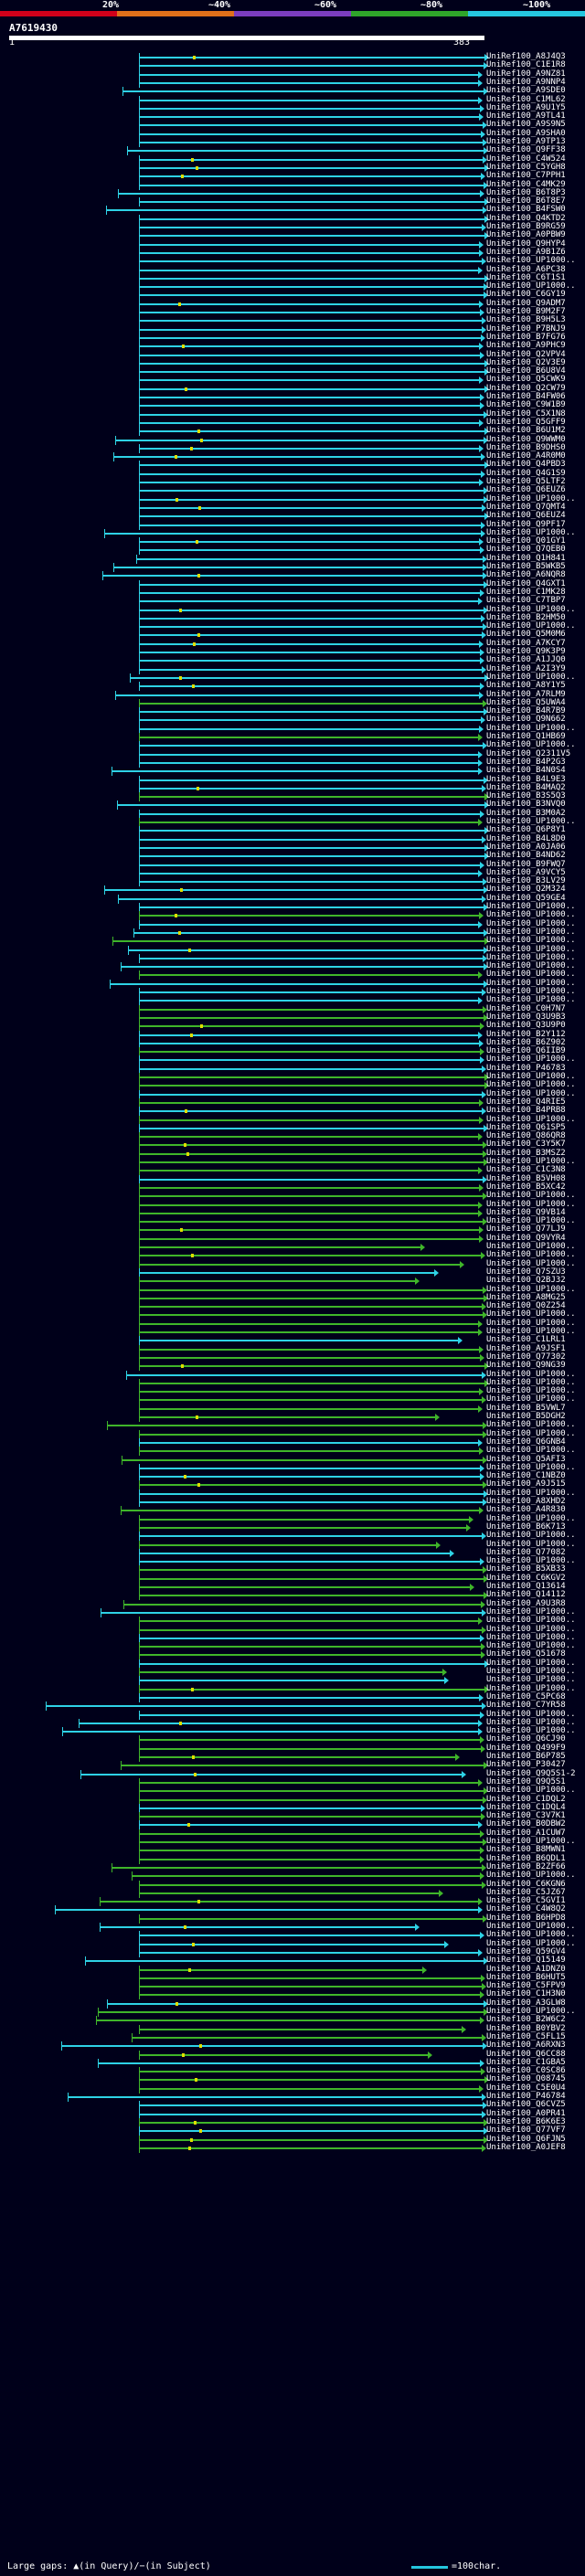 The width and height of the screenshot is (585, 2576). I want to click on legend-tick-label: ~40%, so click(220, 5).